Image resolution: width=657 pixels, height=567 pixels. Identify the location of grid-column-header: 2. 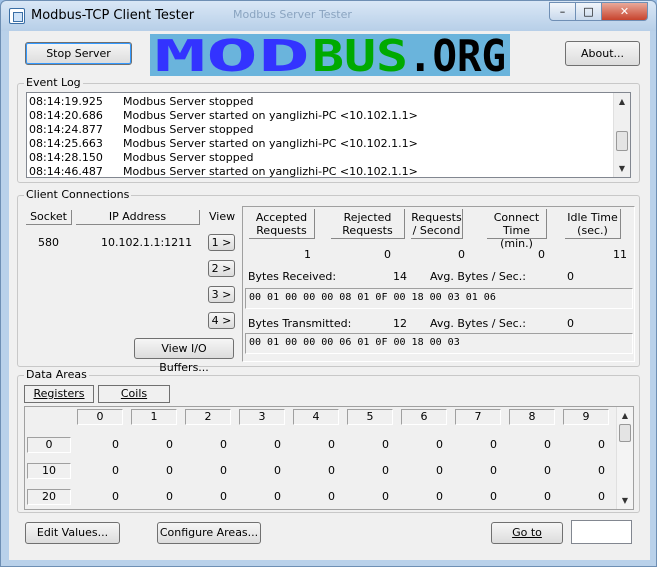
(208, 417).